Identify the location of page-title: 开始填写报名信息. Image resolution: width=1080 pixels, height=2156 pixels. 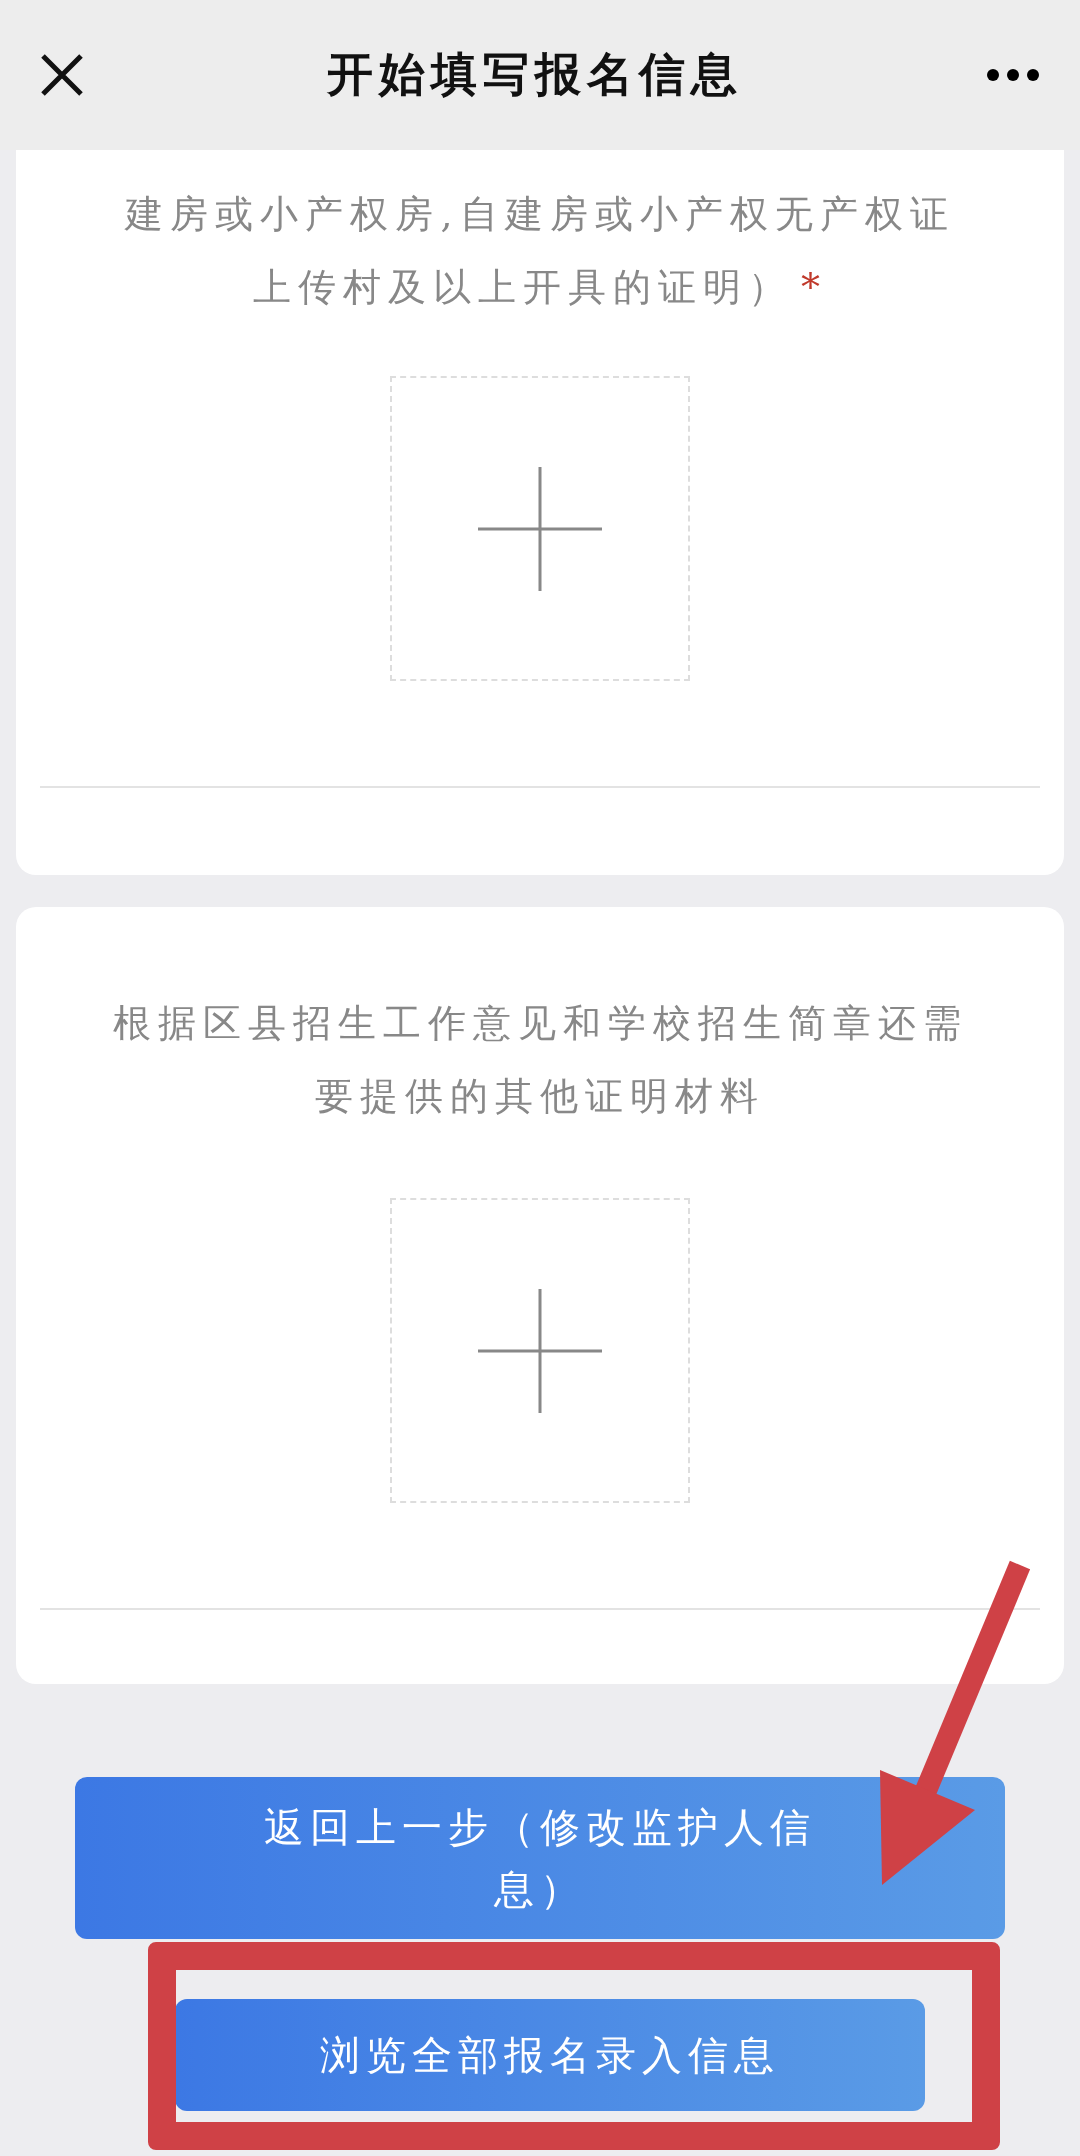
(535, 74).